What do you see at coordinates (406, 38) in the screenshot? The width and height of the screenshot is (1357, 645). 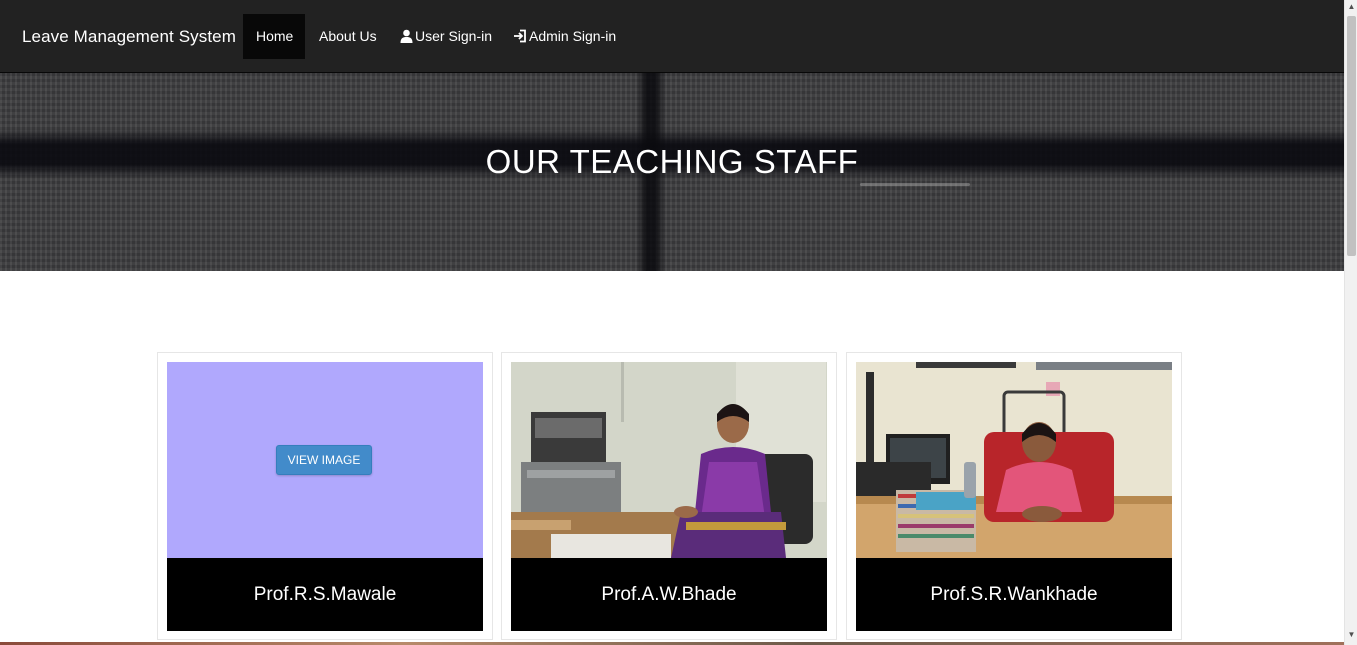 I see `user-icon` at bounding box center [406, 38].